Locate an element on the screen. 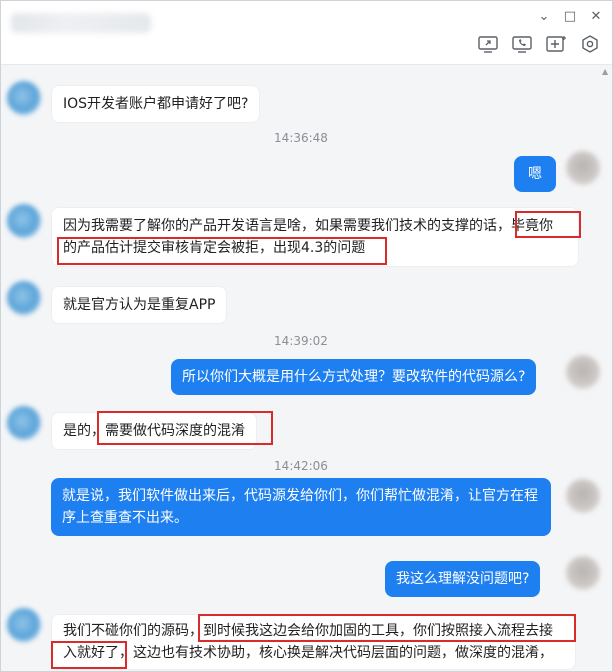 Image resolution: width=613 pixels, height=672 pixels. add-member-icon is located at coordinates (556, 44).